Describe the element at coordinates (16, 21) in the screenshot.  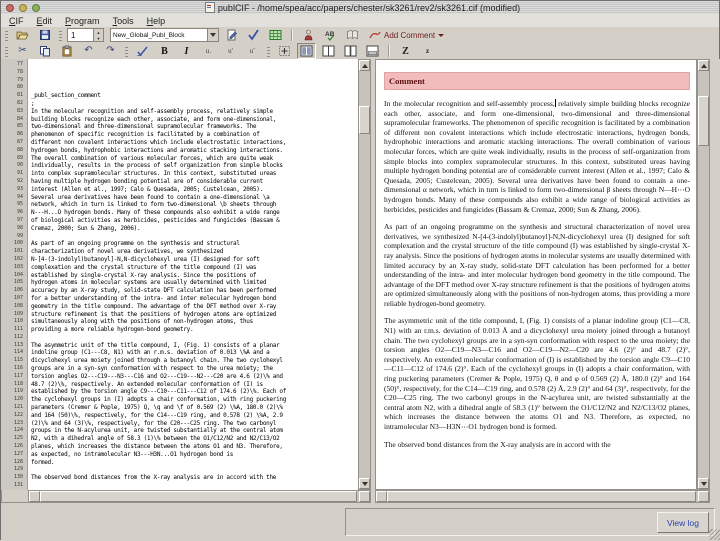
I see `menu-cif: CIF` at that location.